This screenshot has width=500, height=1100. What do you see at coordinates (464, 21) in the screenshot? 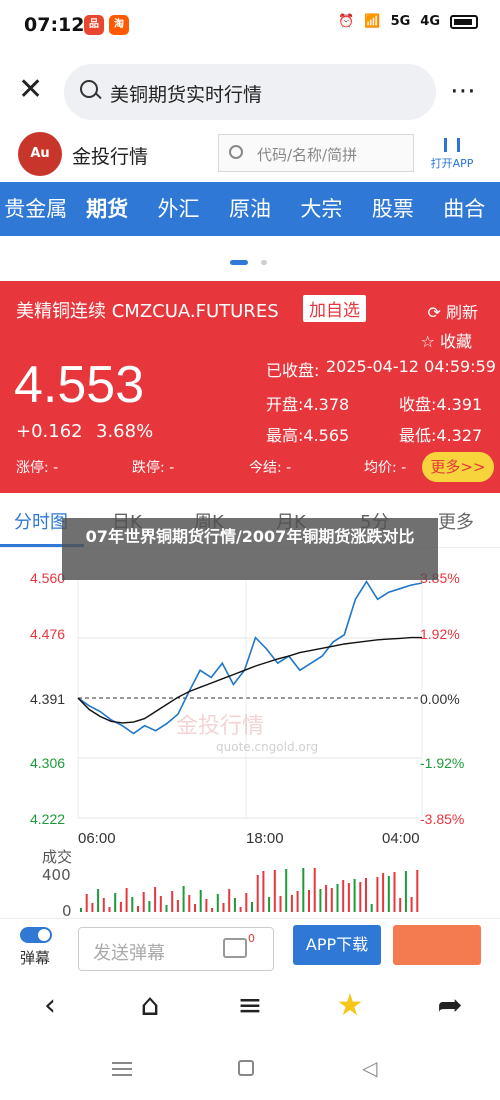
I see `battery-icon` at bounding box center [464, 21].